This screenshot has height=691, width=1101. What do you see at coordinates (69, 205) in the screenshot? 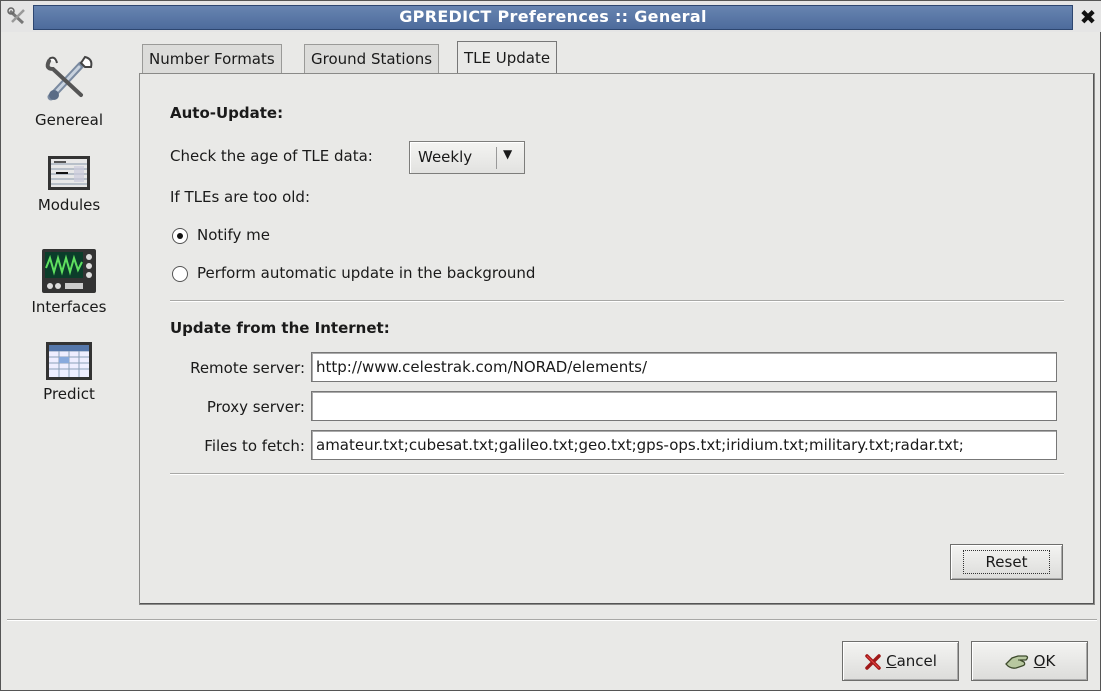
I see `sidebar-item-label: Modules` at bounding box center [69, 205].